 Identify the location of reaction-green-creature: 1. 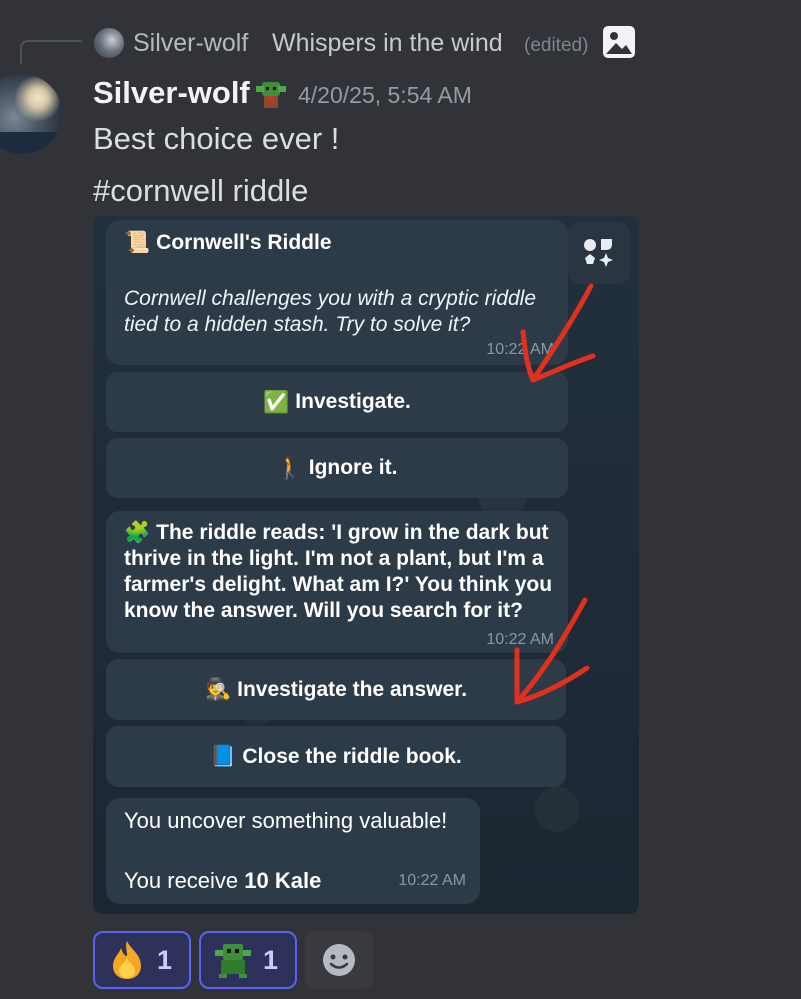
(248, 960).